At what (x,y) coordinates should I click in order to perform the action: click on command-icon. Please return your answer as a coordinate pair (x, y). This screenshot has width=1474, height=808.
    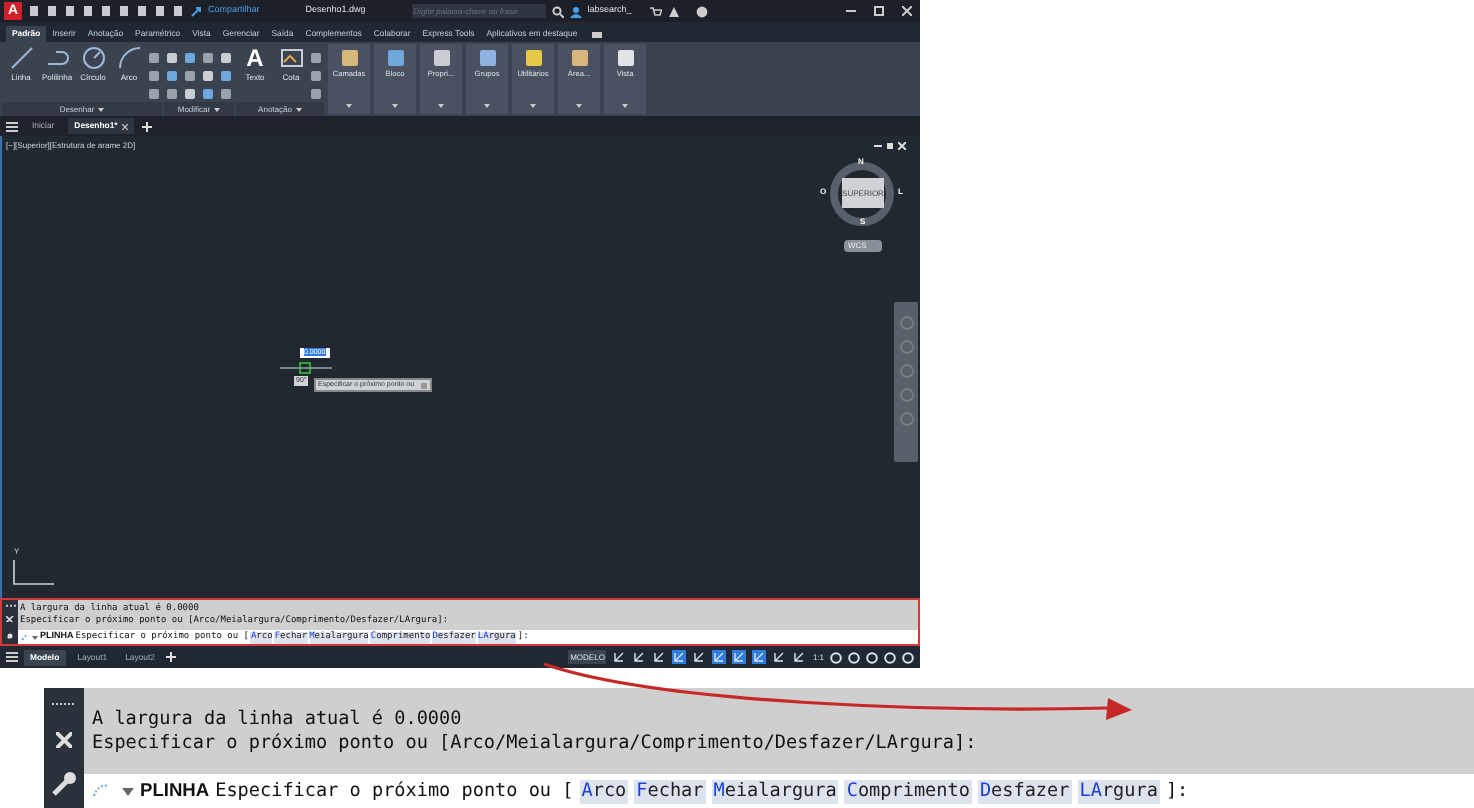
    Looking at the image, I should click on (25, 637).